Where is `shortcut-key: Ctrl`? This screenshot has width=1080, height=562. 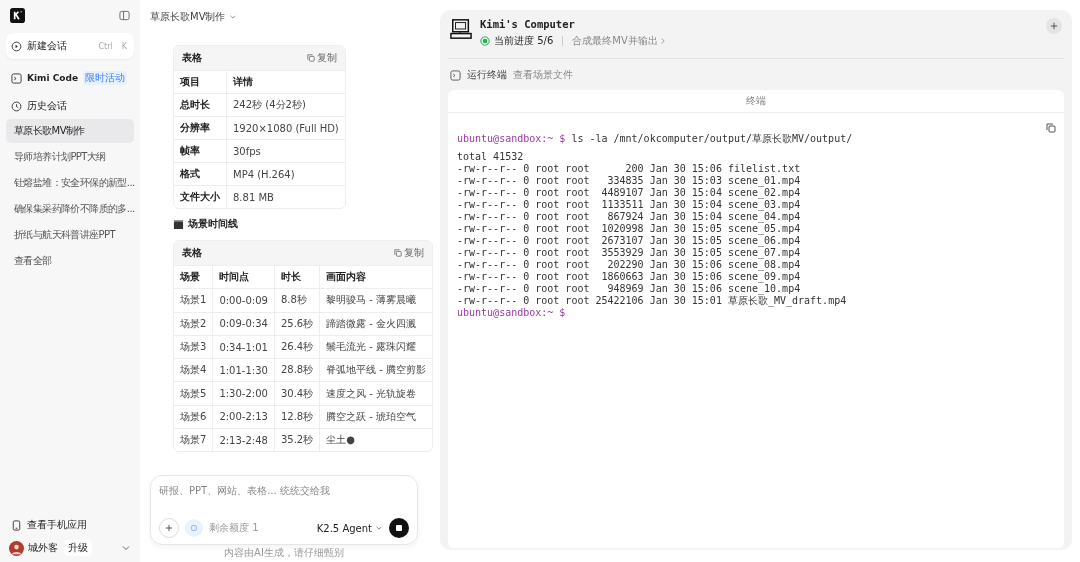 shortcut-key: Ctrl is located at coordinates (105, 46).